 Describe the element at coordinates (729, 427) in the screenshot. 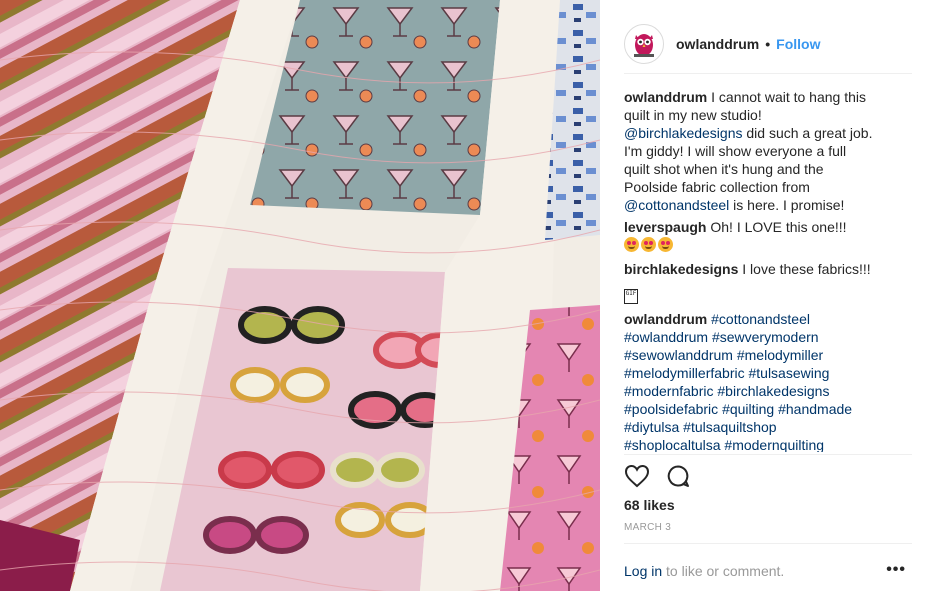

I see `hashtag-link: #tulsaquiltshop` at that location.